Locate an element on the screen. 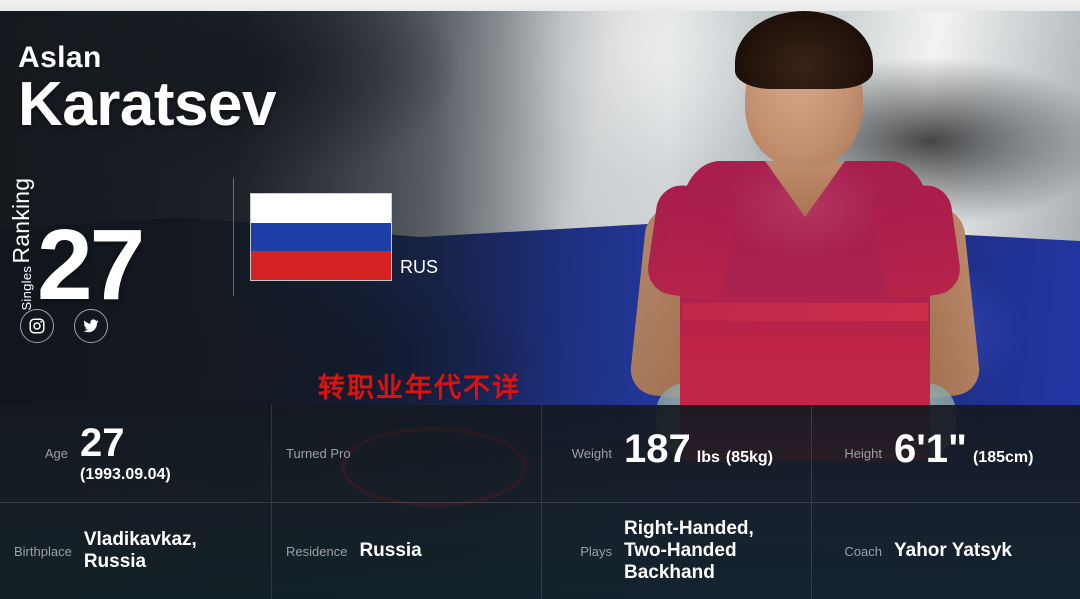 This screenshot has width=1080, height=599. flag-stripe-red is located at coordinates (321, 266).